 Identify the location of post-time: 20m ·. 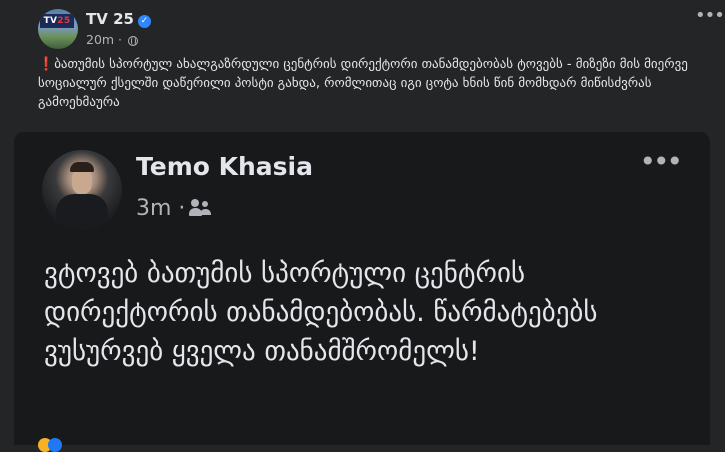
(104, 39).